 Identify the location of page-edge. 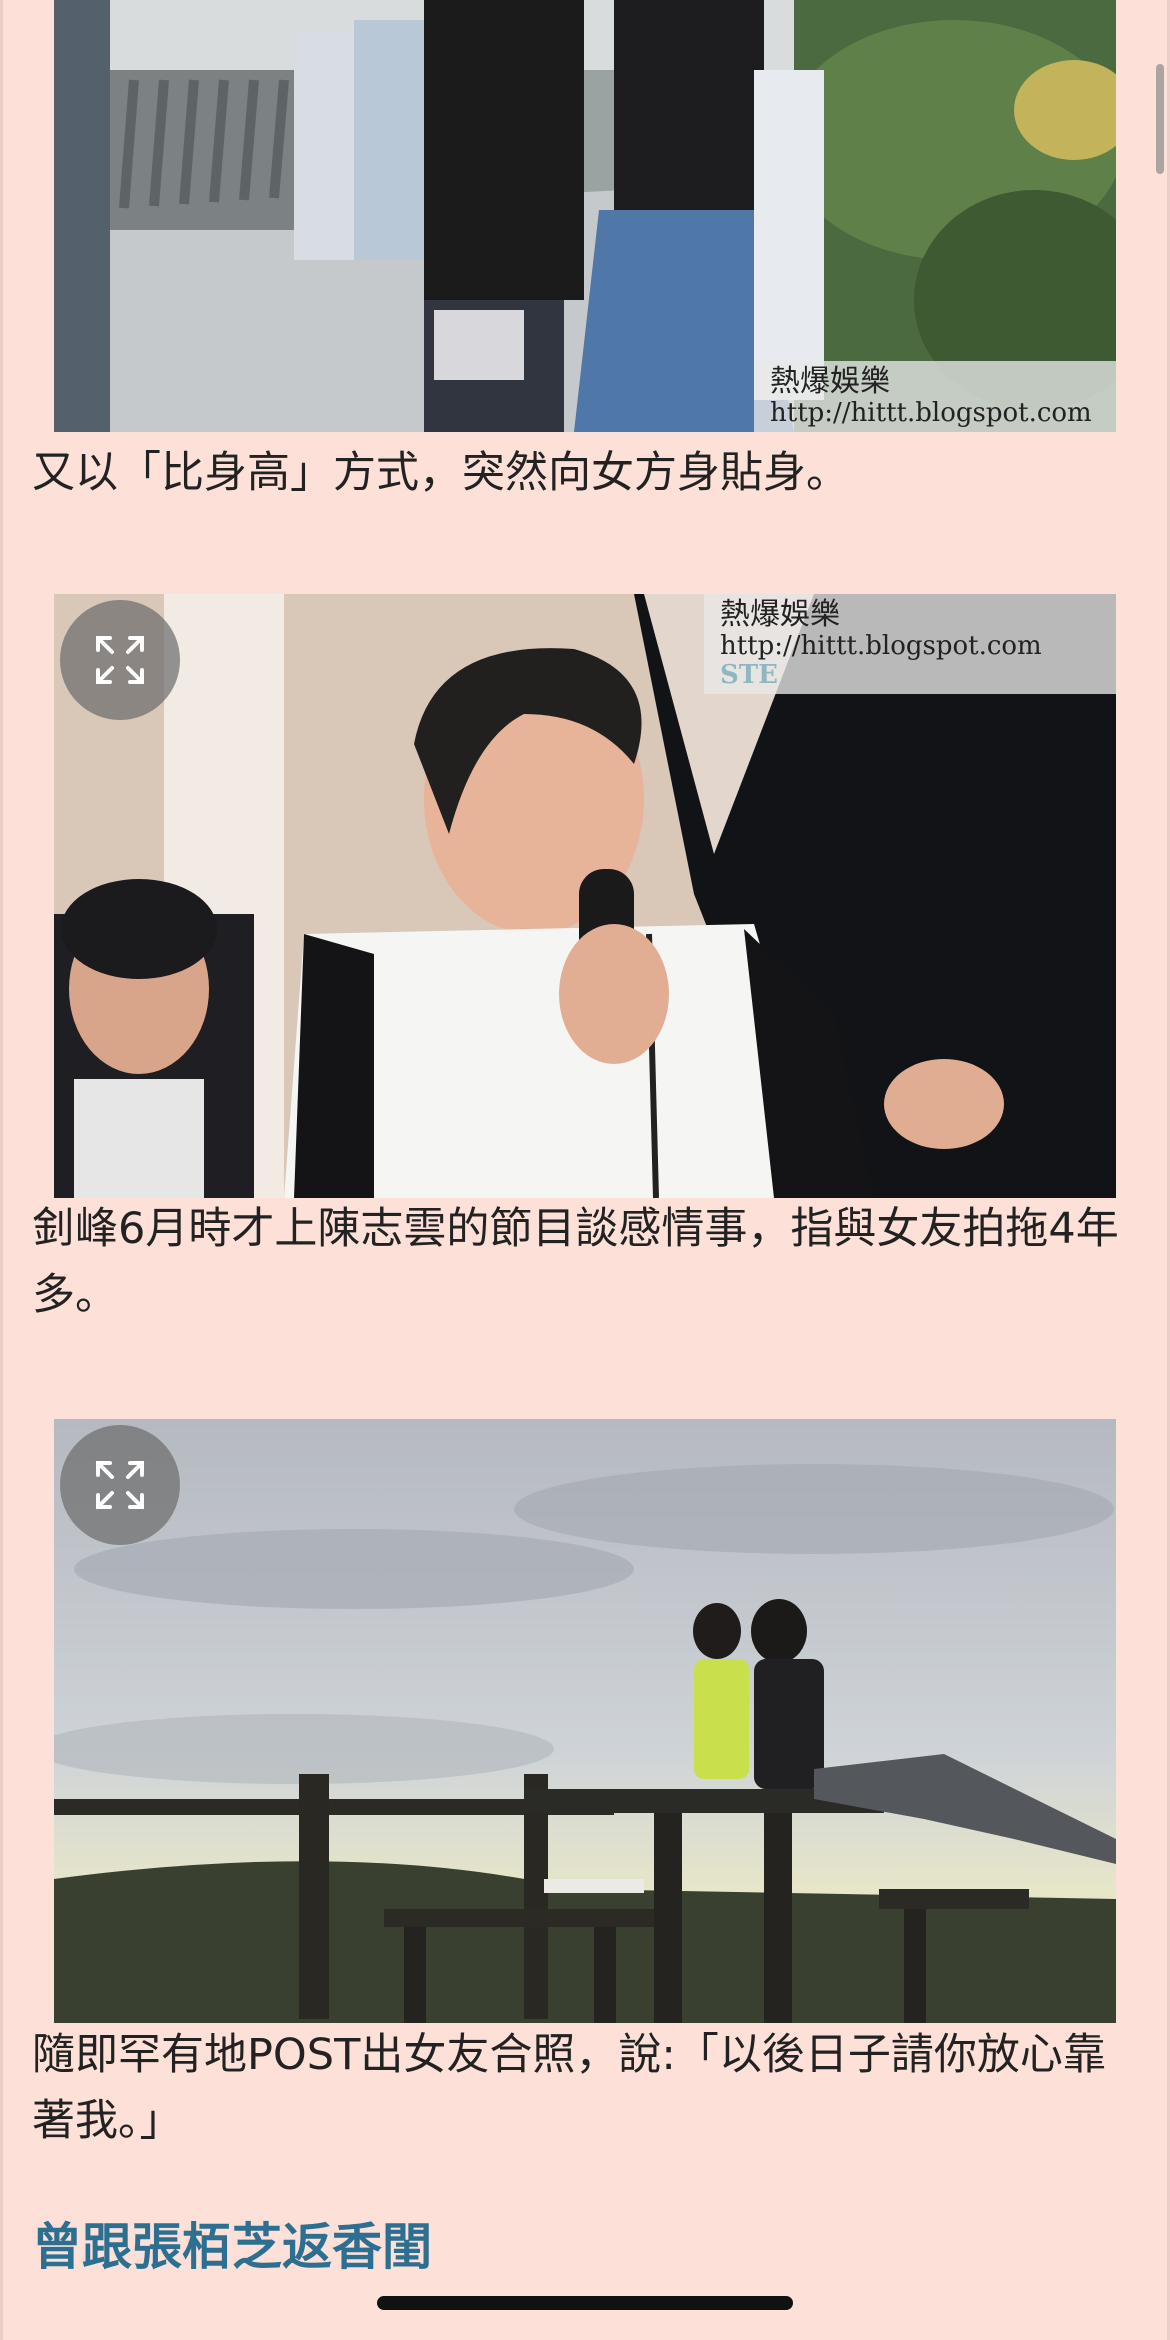
(1, 1170).